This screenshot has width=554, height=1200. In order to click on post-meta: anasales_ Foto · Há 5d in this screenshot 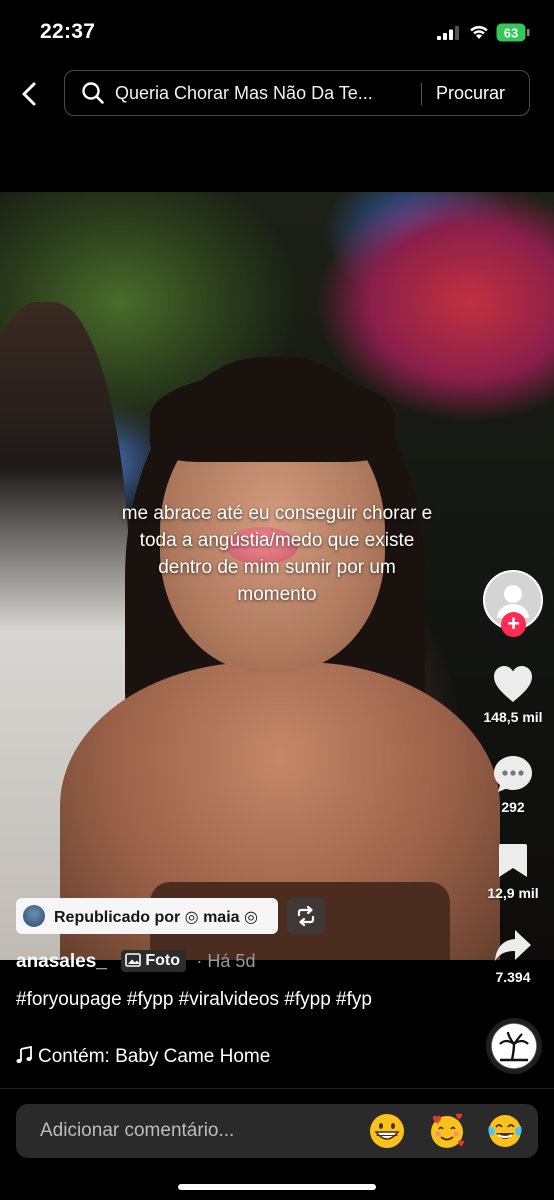, I will do `click(135, 963)`.